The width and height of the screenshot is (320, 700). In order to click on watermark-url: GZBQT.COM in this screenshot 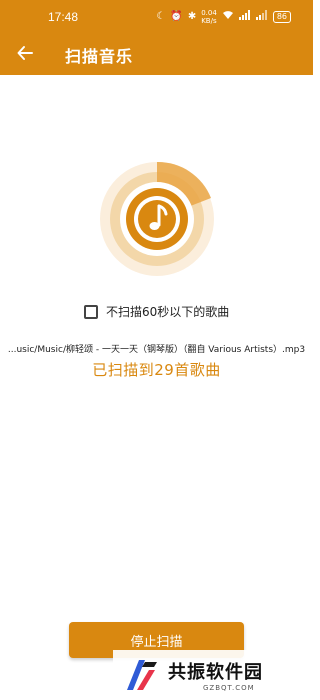, I will do `click(229, 688)`.